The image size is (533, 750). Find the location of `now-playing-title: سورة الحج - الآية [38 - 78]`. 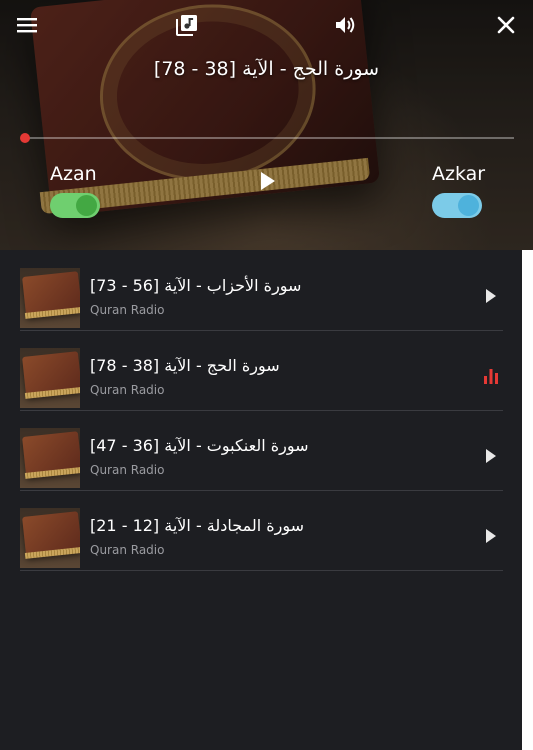

now-playing-title: سورة الحج - الآية [38 - 78] is located at coordinates (266, 69).